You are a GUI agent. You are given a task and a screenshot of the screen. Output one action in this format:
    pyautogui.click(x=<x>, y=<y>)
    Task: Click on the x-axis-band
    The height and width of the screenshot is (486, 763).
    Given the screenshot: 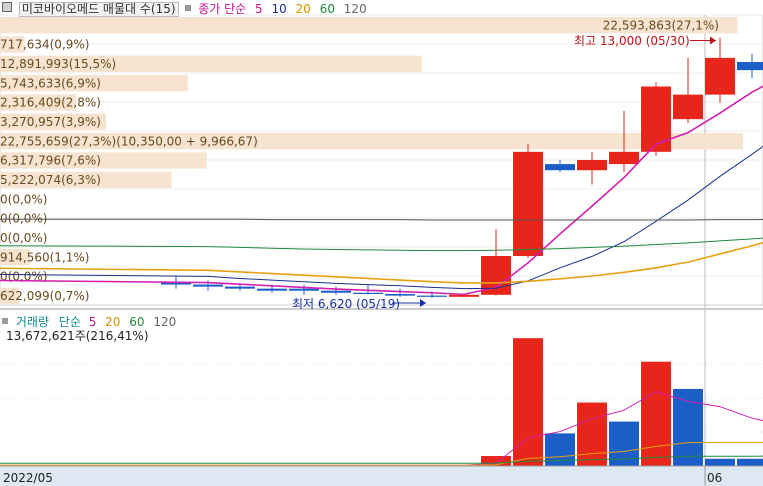 What is the action you would take?
    pyautogui.click(x=381, y=476)
    